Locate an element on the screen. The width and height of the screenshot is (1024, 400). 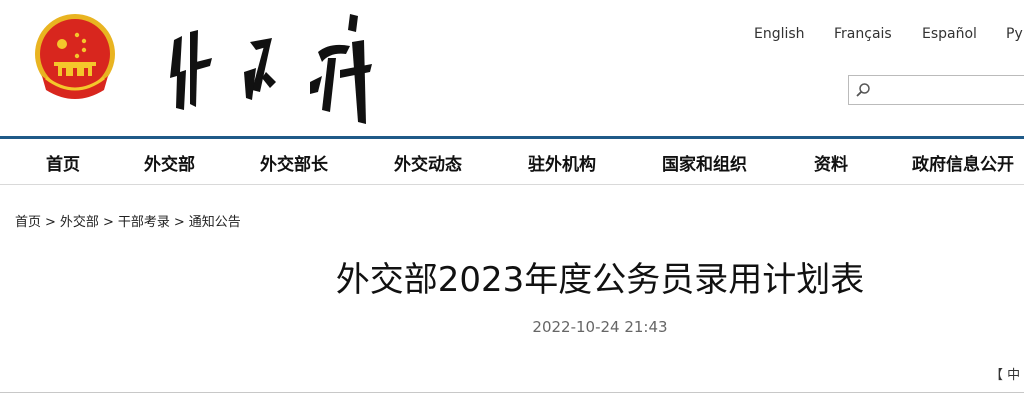
nav-item-minister: 外交部长 is located at coordinates (294, 162).